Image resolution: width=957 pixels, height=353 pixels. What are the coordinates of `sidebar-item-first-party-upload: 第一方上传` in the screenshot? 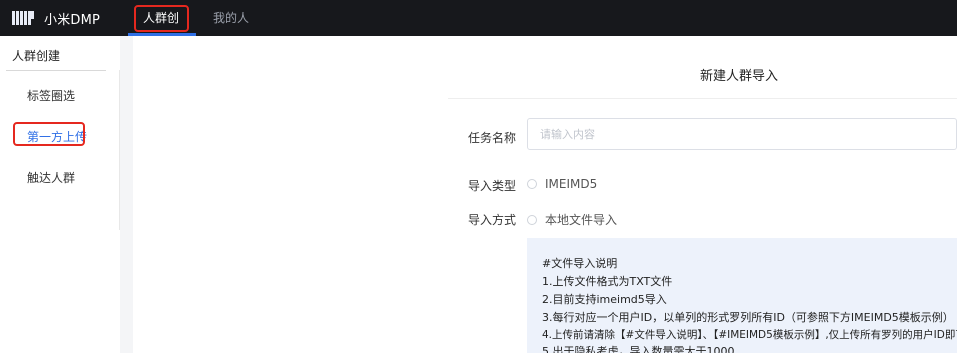 It's located at (57, 136).